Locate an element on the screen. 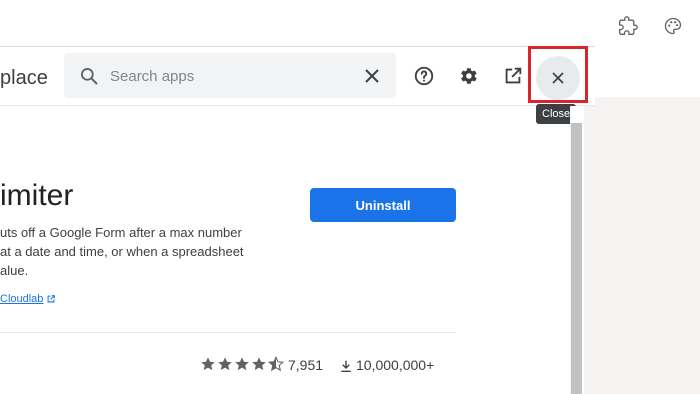 This screenshot has height=394, width=700. star-half-icon is located at coordinates (276, 364).